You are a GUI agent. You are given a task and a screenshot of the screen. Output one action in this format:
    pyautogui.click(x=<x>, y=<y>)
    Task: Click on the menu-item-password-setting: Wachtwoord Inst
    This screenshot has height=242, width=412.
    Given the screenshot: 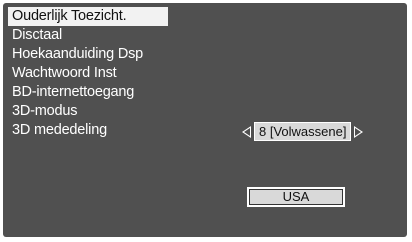 What is the action you would take?
    pyautogui.click(x=88, y=73)
    